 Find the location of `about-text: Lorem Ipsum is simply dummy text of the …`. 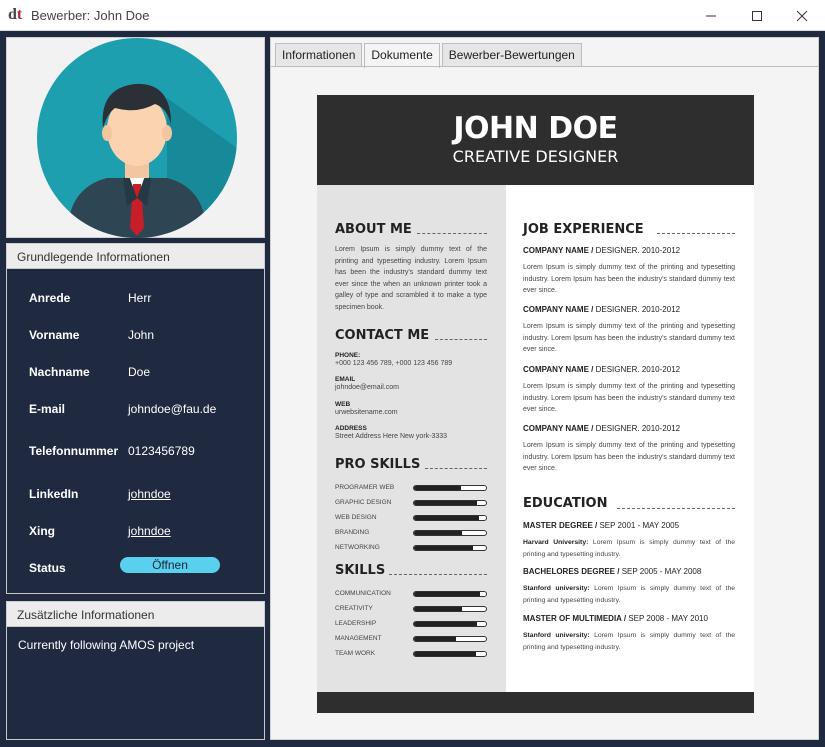

about-text: Lorem Ipsum is simply dummy text of the … is located at coordinates (411, 278).